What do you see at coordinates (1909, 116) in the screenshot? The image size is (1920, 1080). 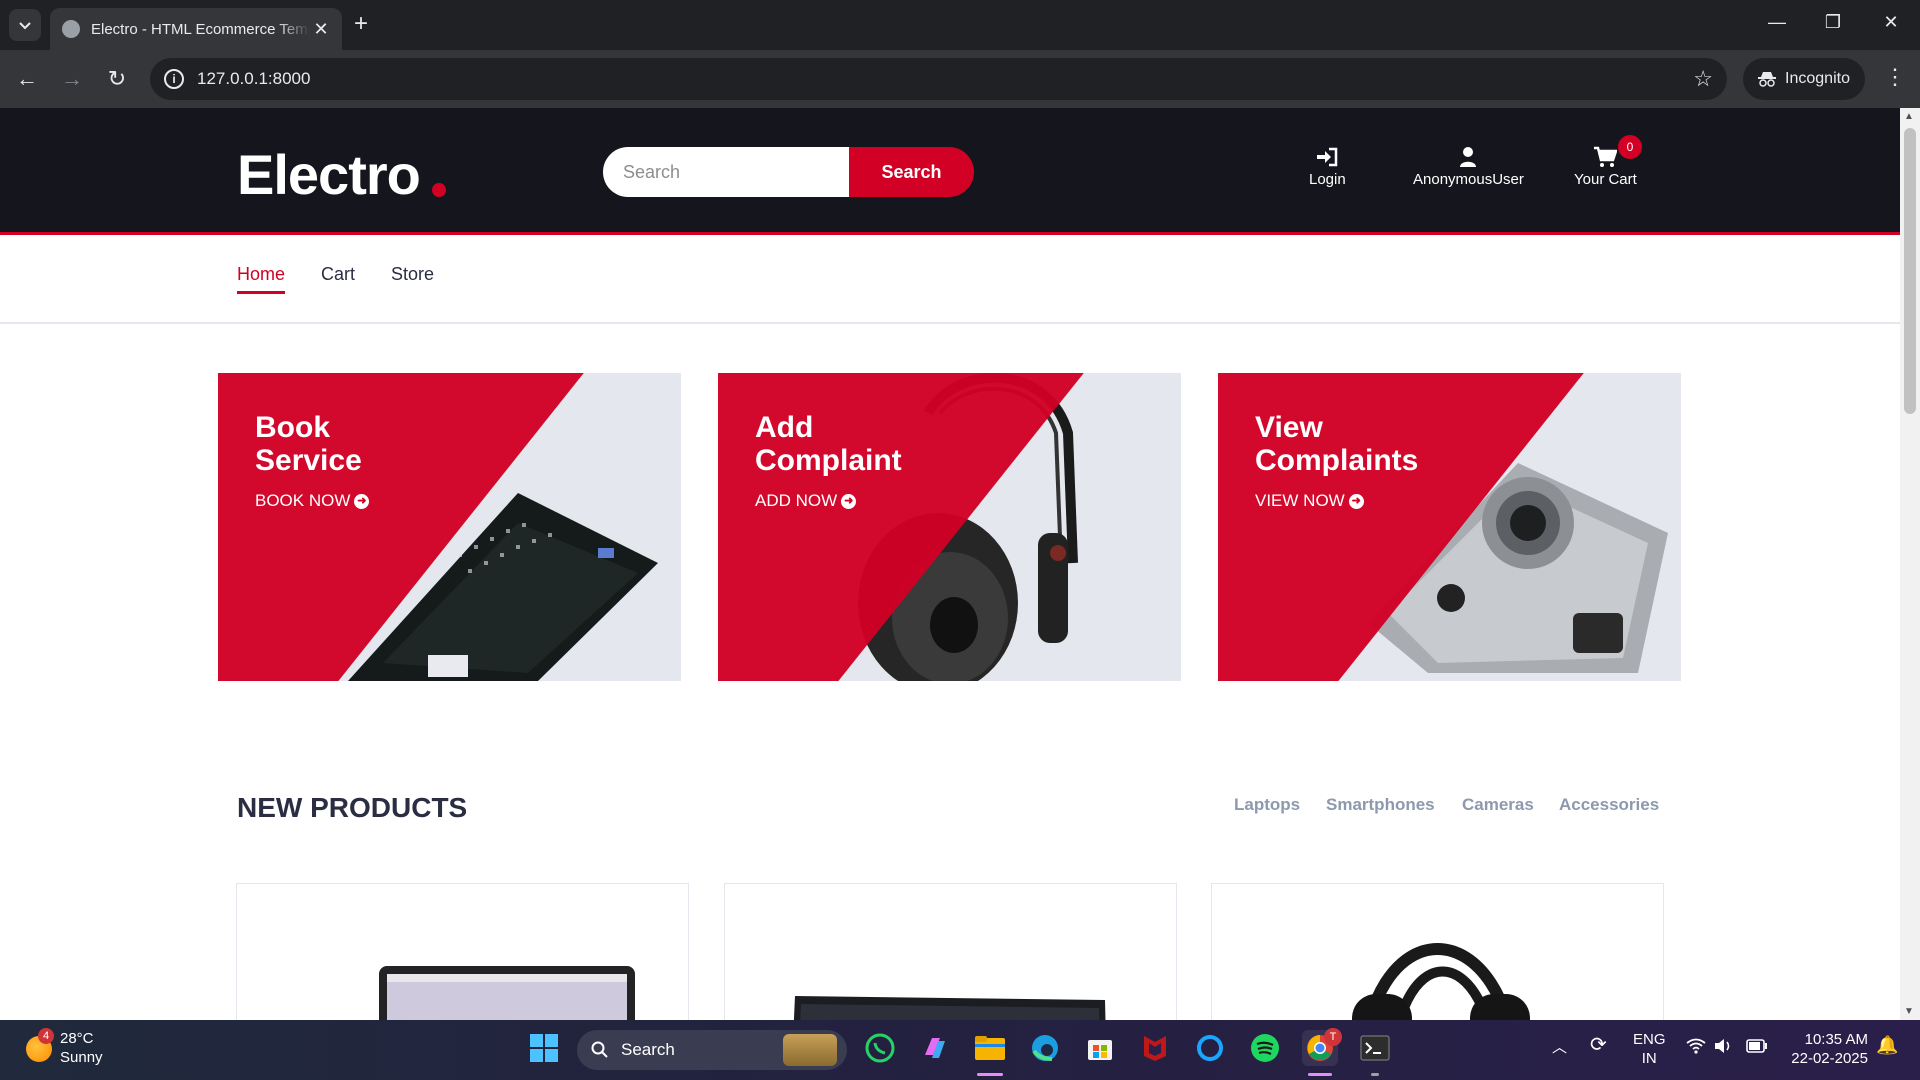 I see `scroll-up-icon: ▲` at bounding box center [1909, 116].